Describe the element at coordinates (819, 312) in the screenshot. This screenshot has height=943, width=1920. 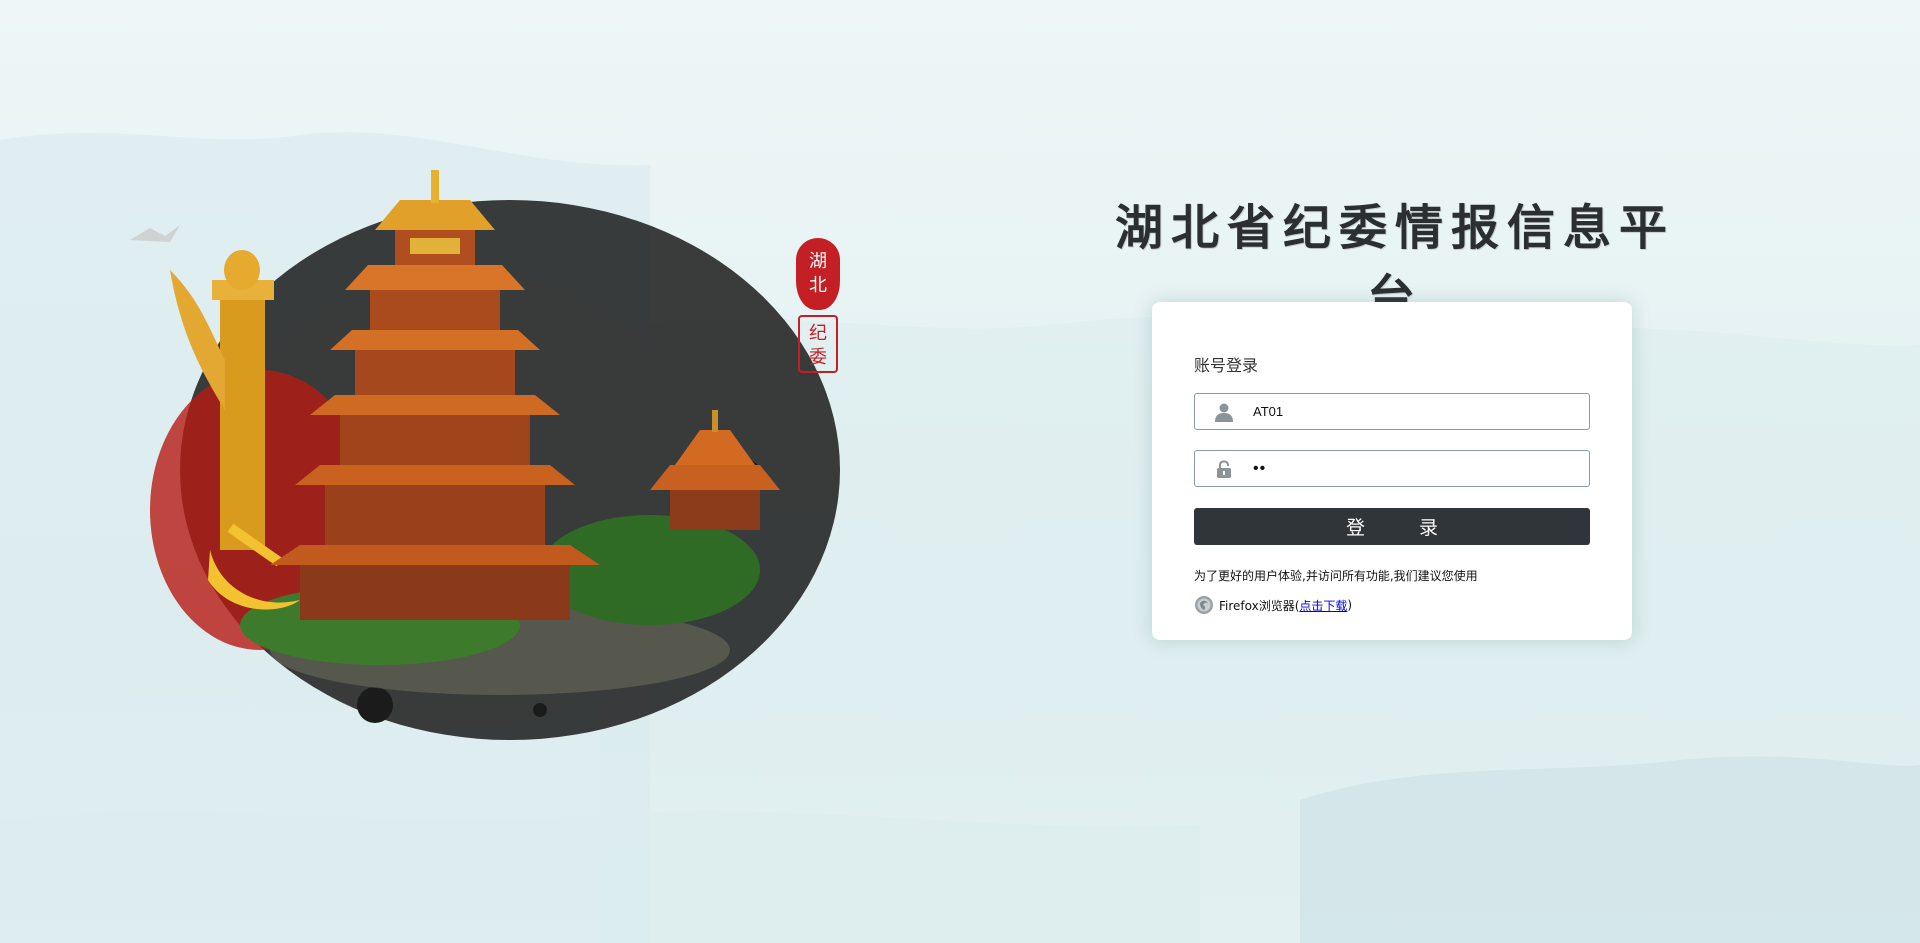
I see `seal-stamp: 湖北 纪委` at that location.